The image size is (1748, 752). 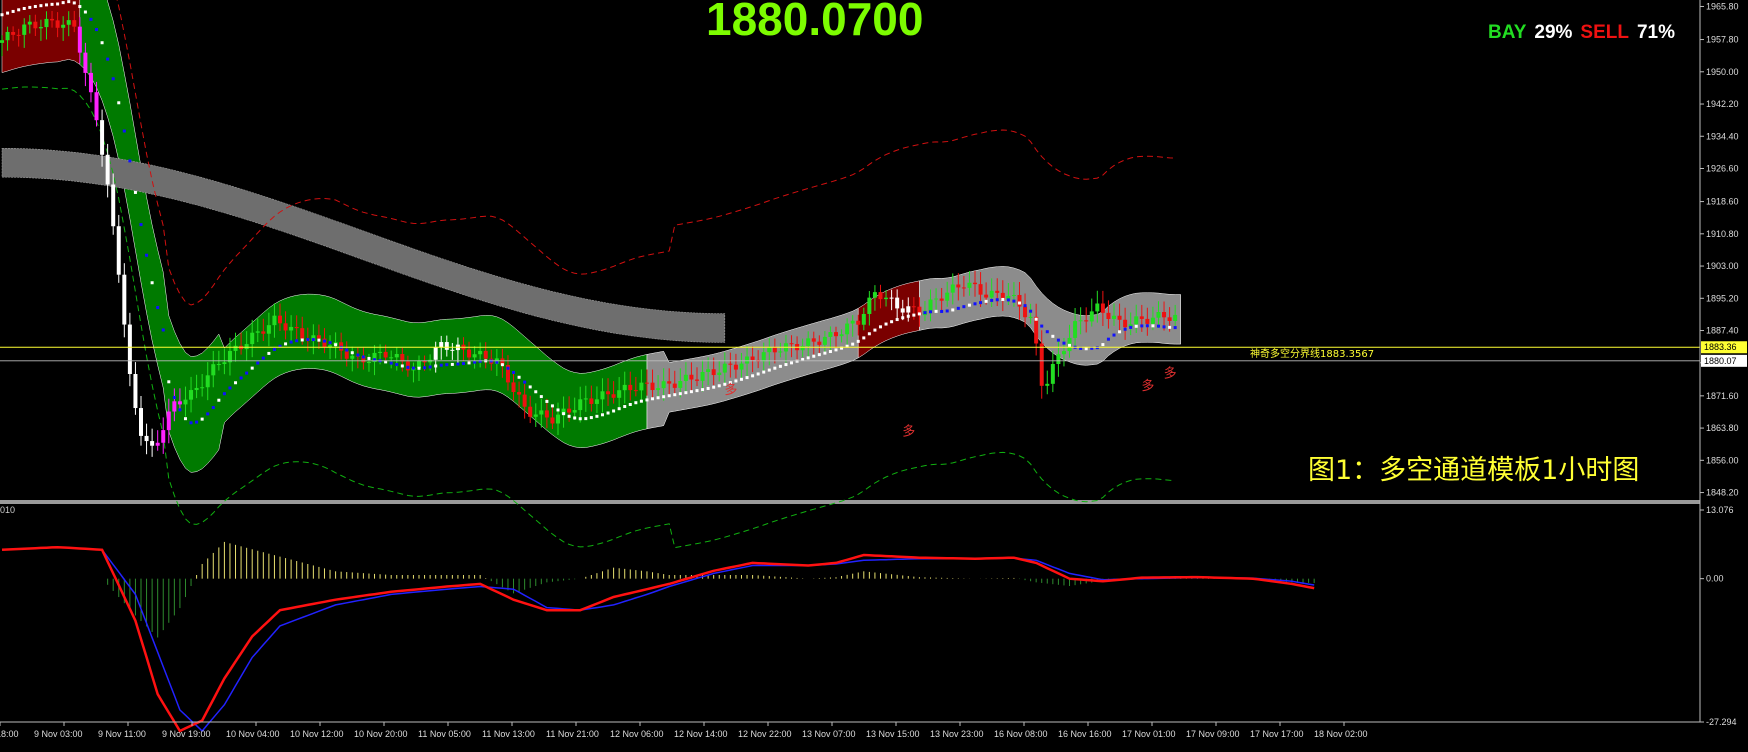 I want to click on price-tick-label: 1965.80, so click(x=1722, y=6).